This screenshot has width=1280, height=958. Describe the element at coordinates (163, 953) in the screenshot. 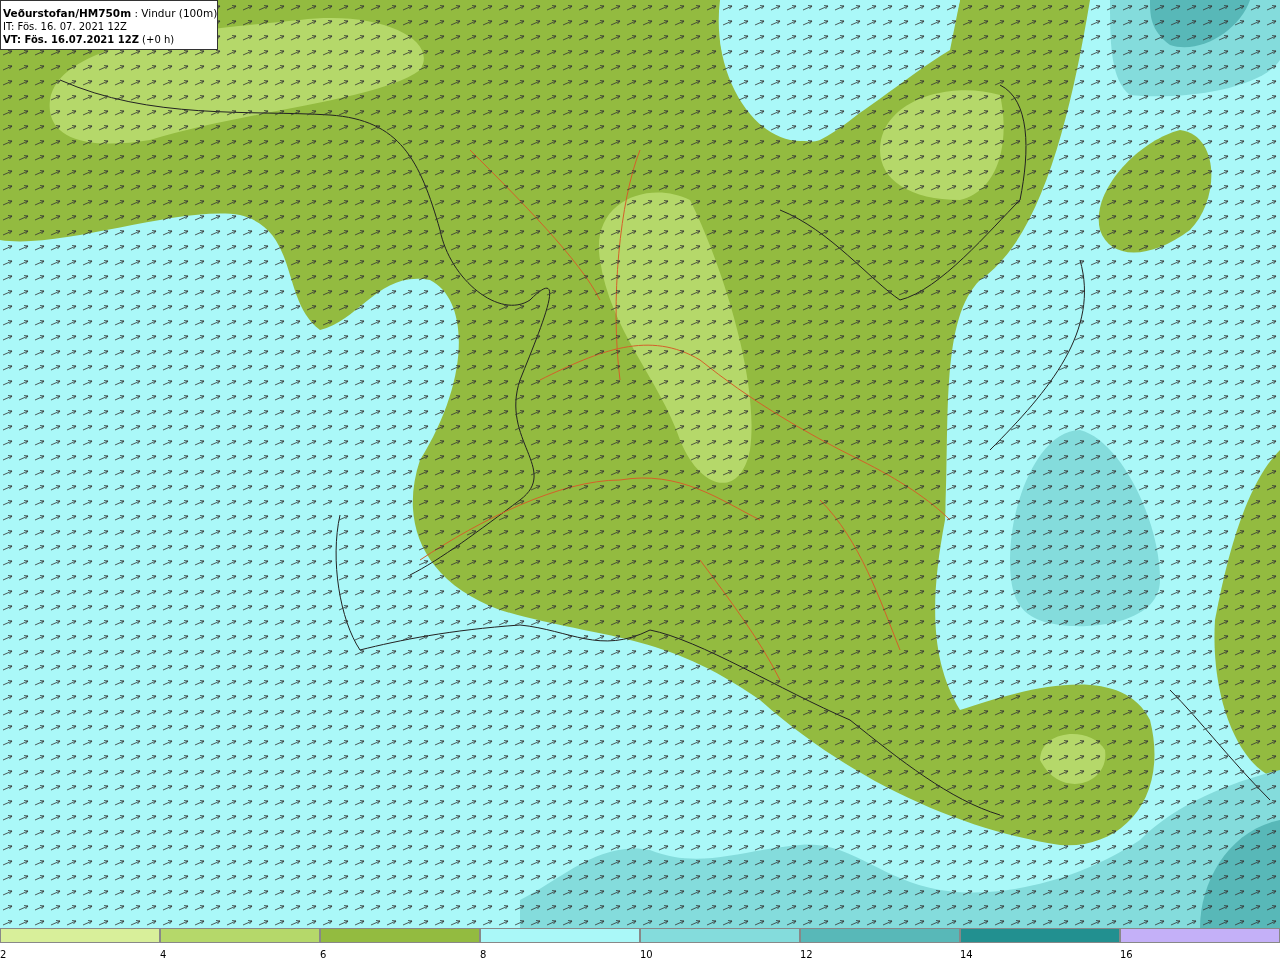

I see `legend-label: 4` at that location.